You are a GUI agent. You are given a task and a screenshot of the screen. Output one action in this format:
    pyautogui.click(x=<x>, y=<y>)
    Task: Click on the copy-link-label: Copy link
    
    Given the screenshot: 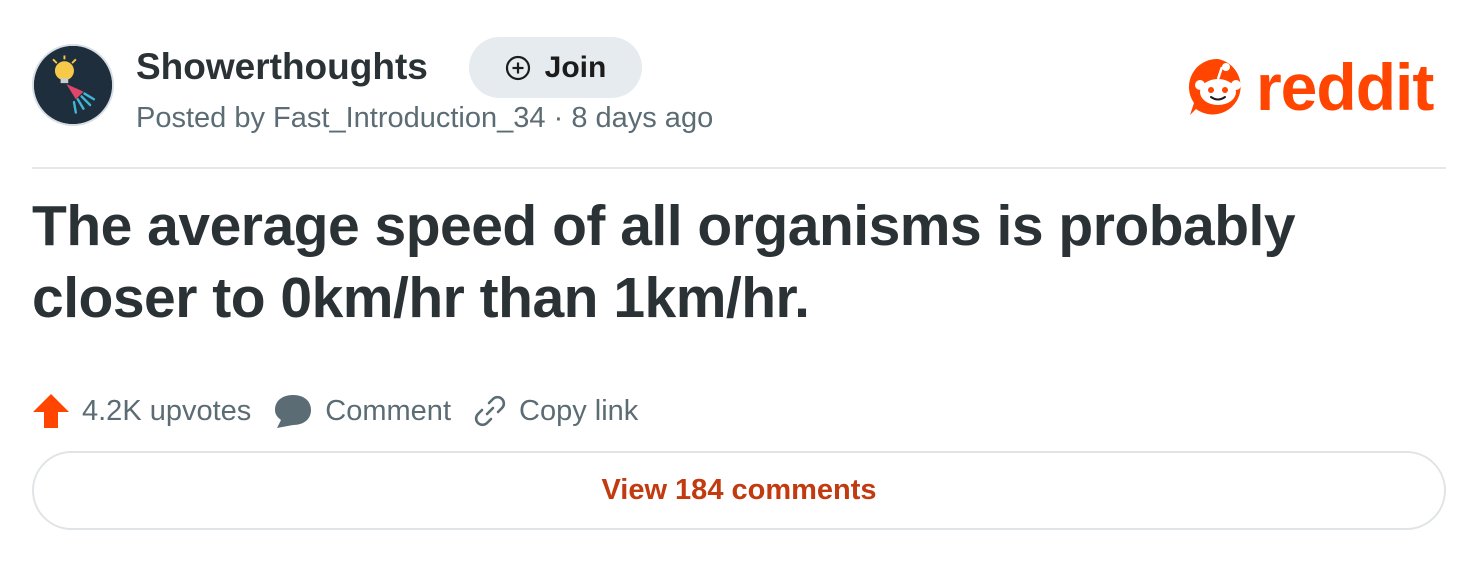 What is the action you would take?
    pyautogui.click(x=579, y=410)
    